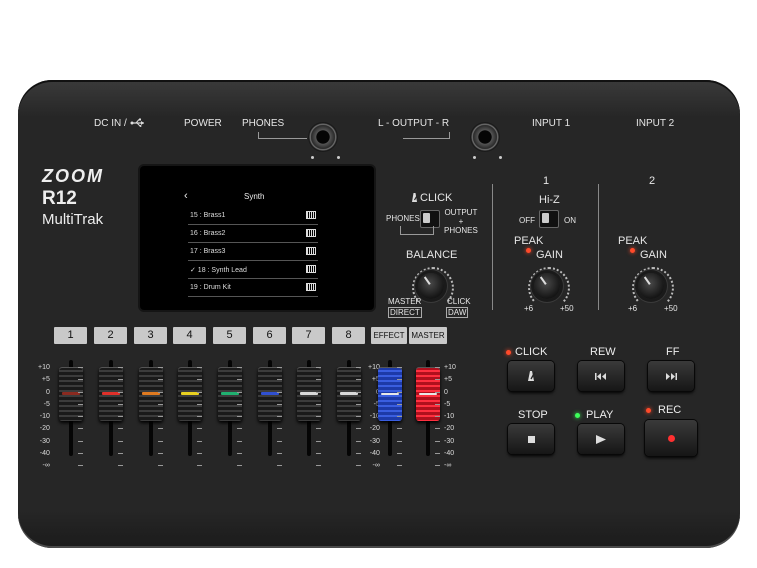 The image size is (757, 568). Describe the element at coordinates (44, 367) in the screenshot. I see `scale-label: +10` at that location.